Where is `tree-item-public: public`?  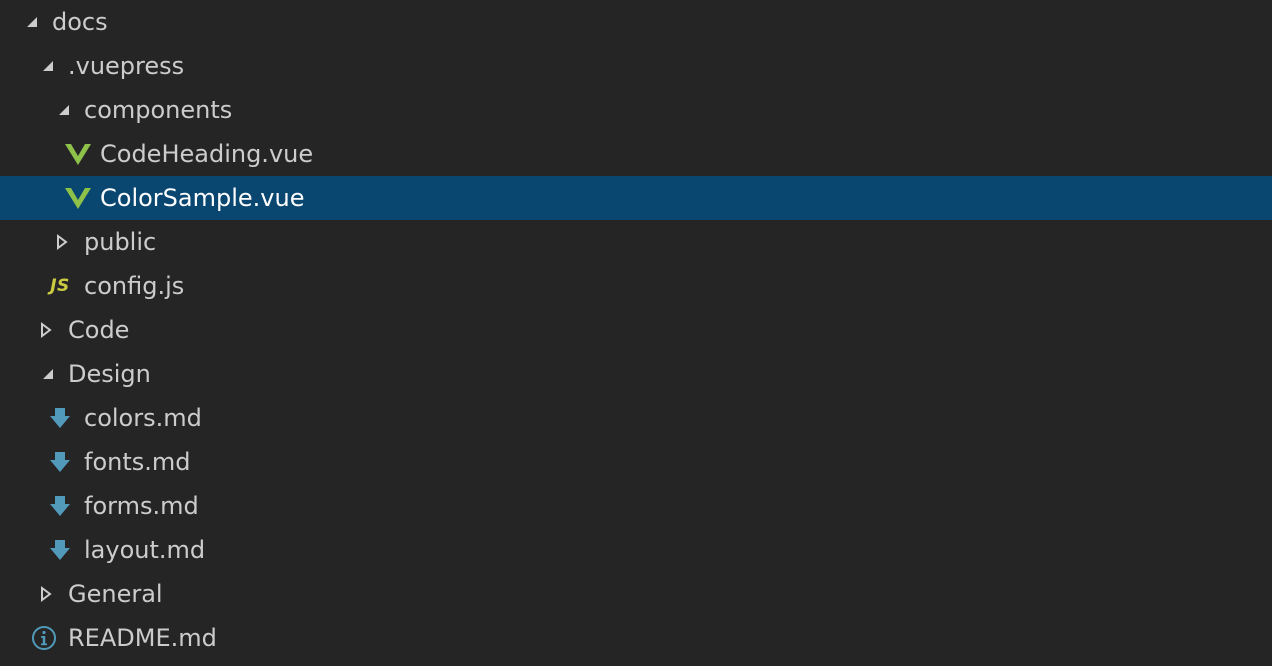 tree-item-public: public is located at coordinates (636, 242).